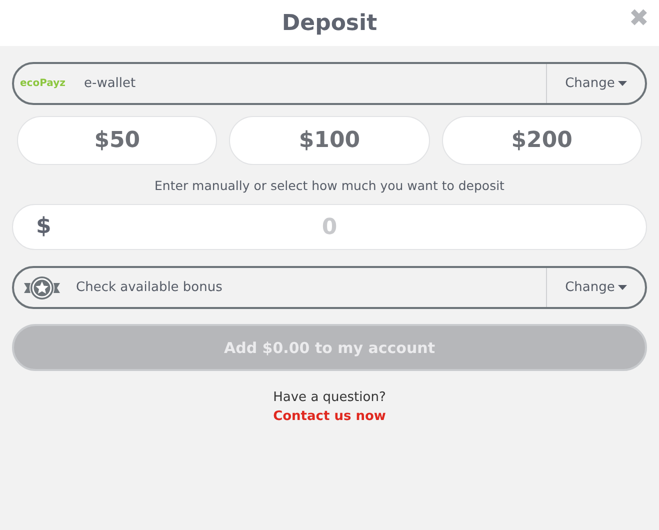 This screenshot has height=530, width=659. I want to click on payment-method-label: e-wallet, so click(110, 83).